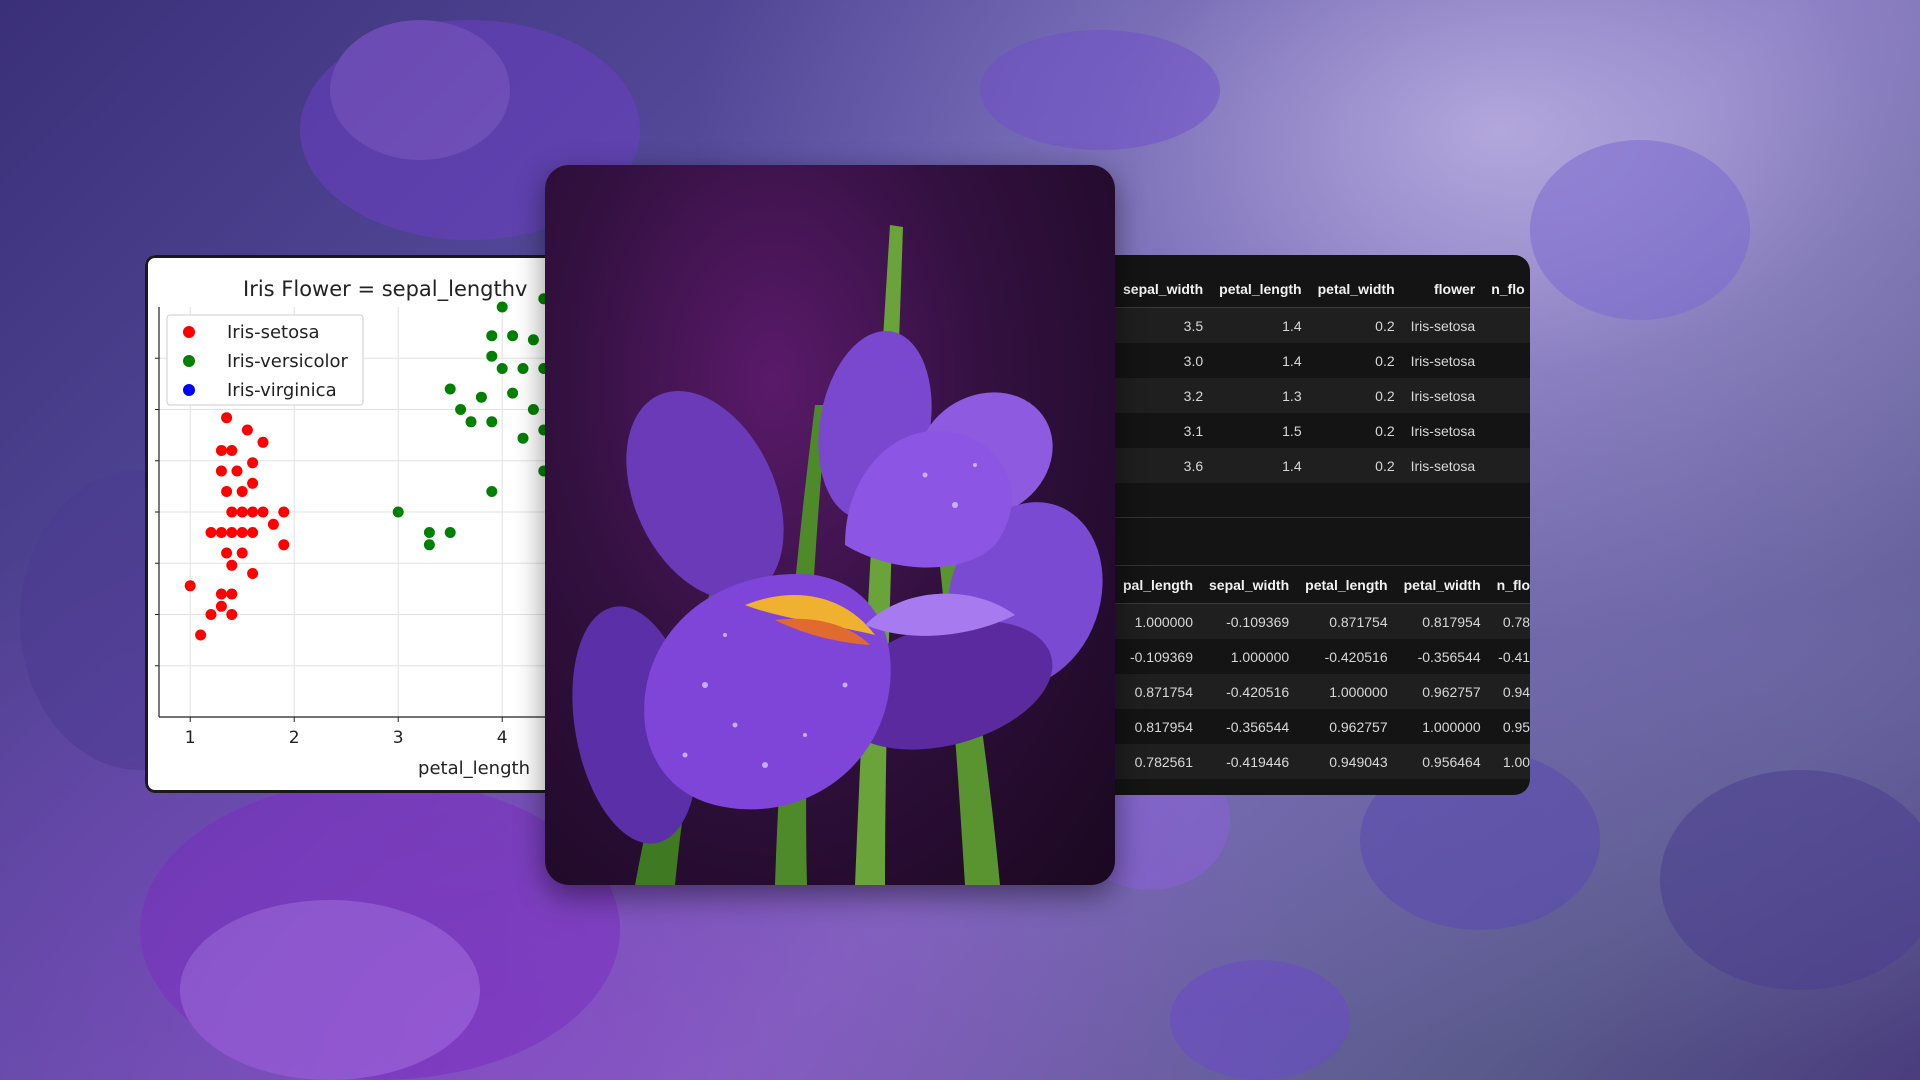  I want to click on table-cell: 0.95, so click(1516, 726).